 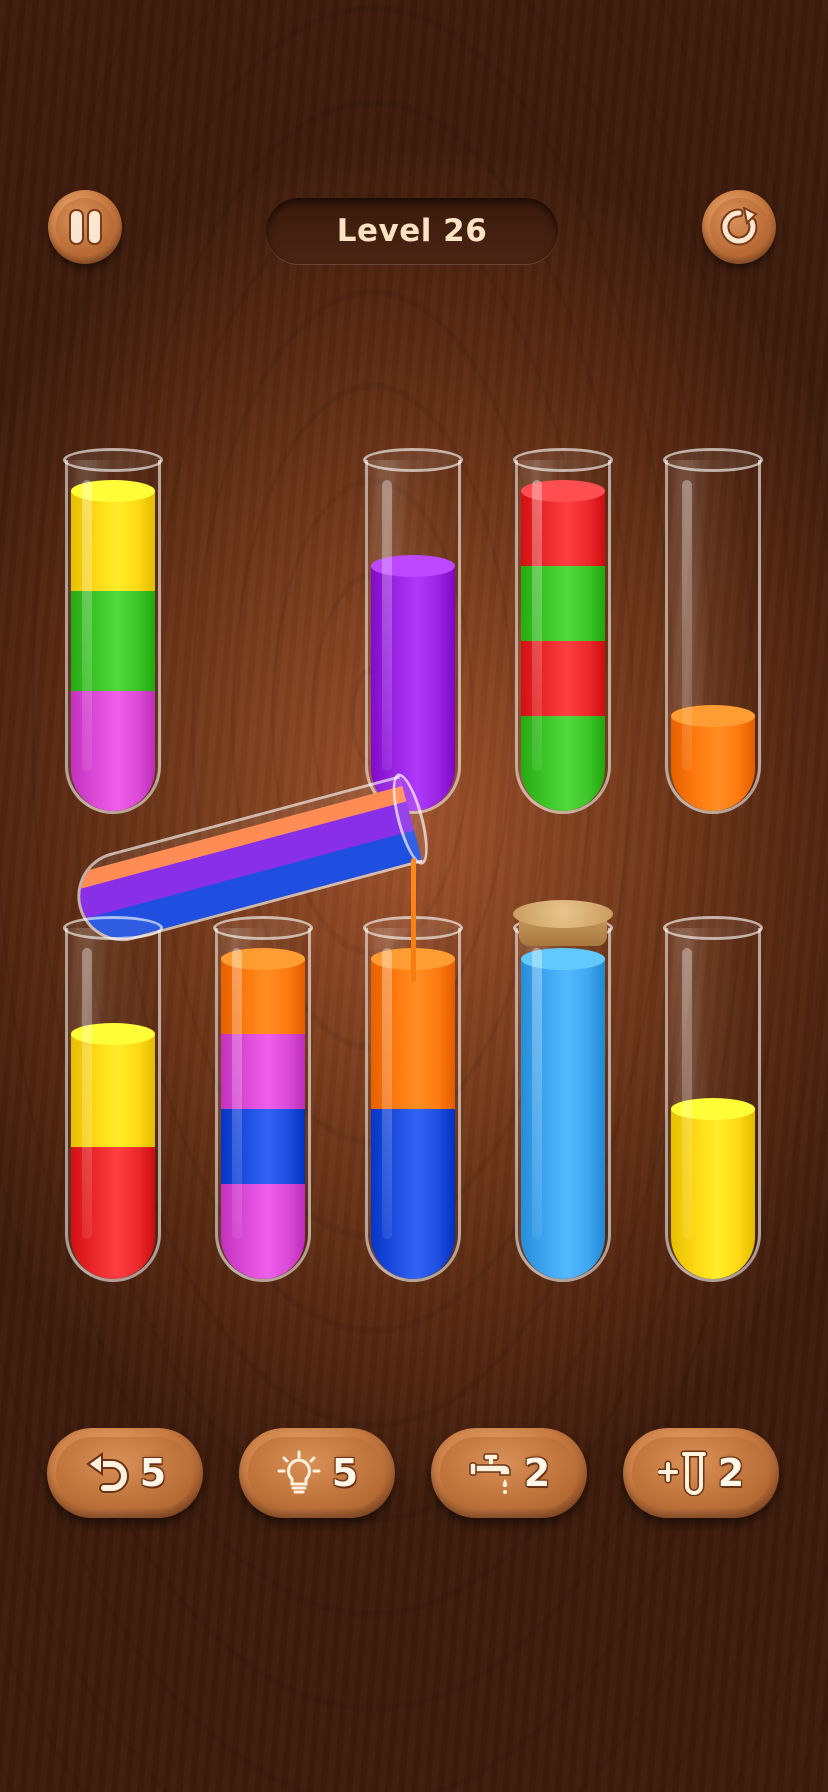 What do you see at coordinates (563, 923) in the screenshot?
I see `cork-stopper` at bounding box center [563, 923].